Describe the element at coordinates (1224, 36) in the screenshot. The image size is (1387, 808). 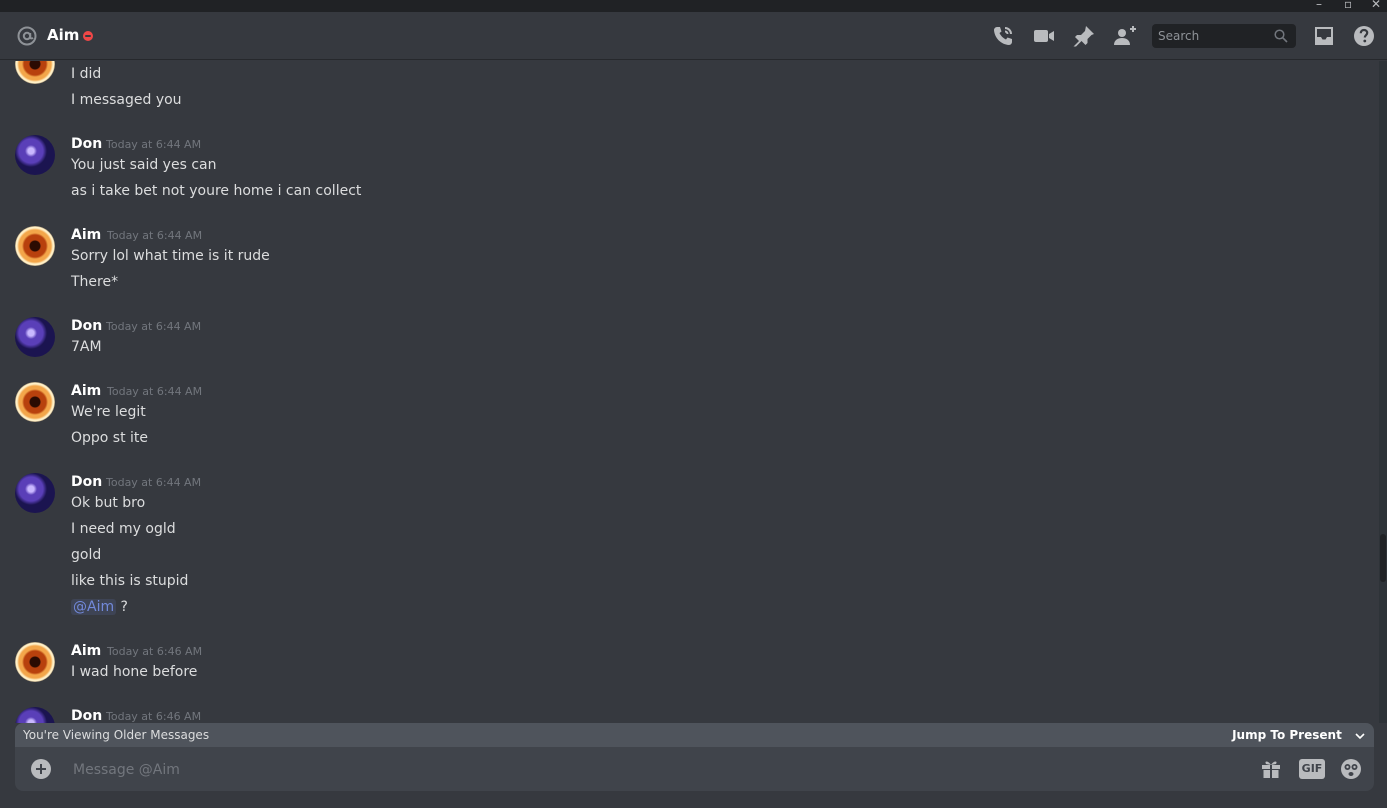
I see `search-box: Search` at that location.